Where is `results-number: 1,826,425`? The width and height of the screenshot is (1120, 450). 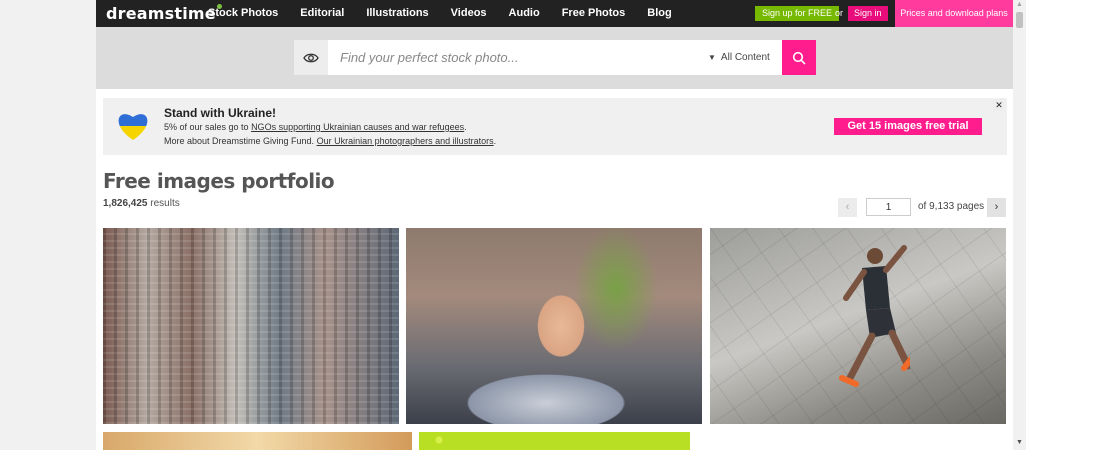 results-number: 1,826,425 is located at coordinates (125, 203).